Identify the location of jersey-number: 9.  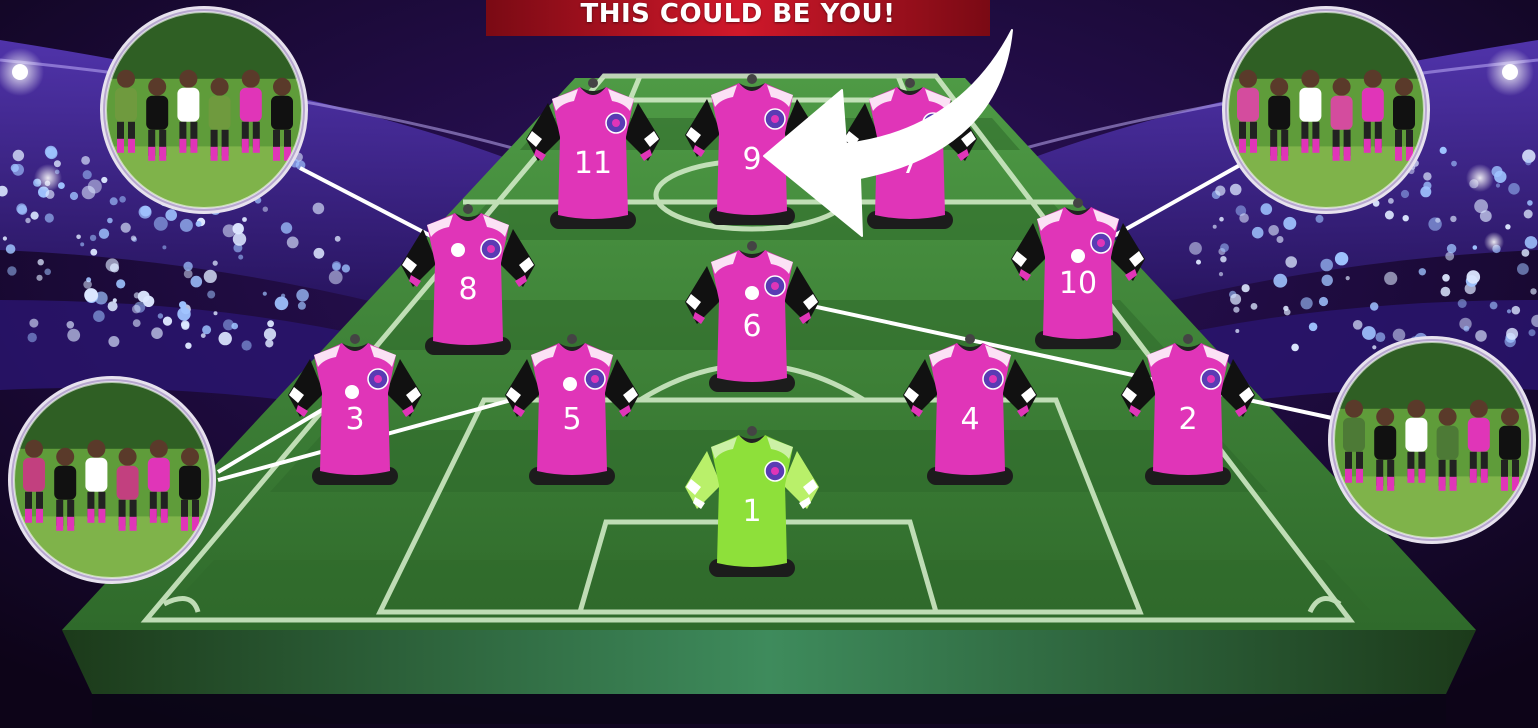
(751, 159).